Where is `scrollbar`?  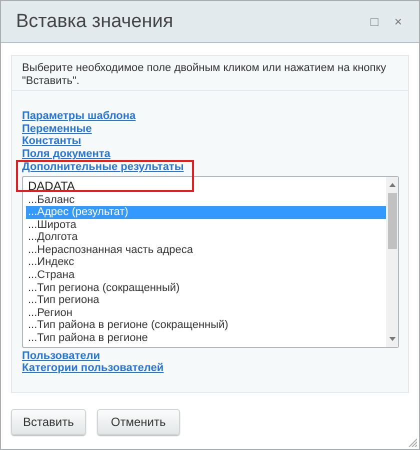 scrollbar is located at coordinates (392, 261).